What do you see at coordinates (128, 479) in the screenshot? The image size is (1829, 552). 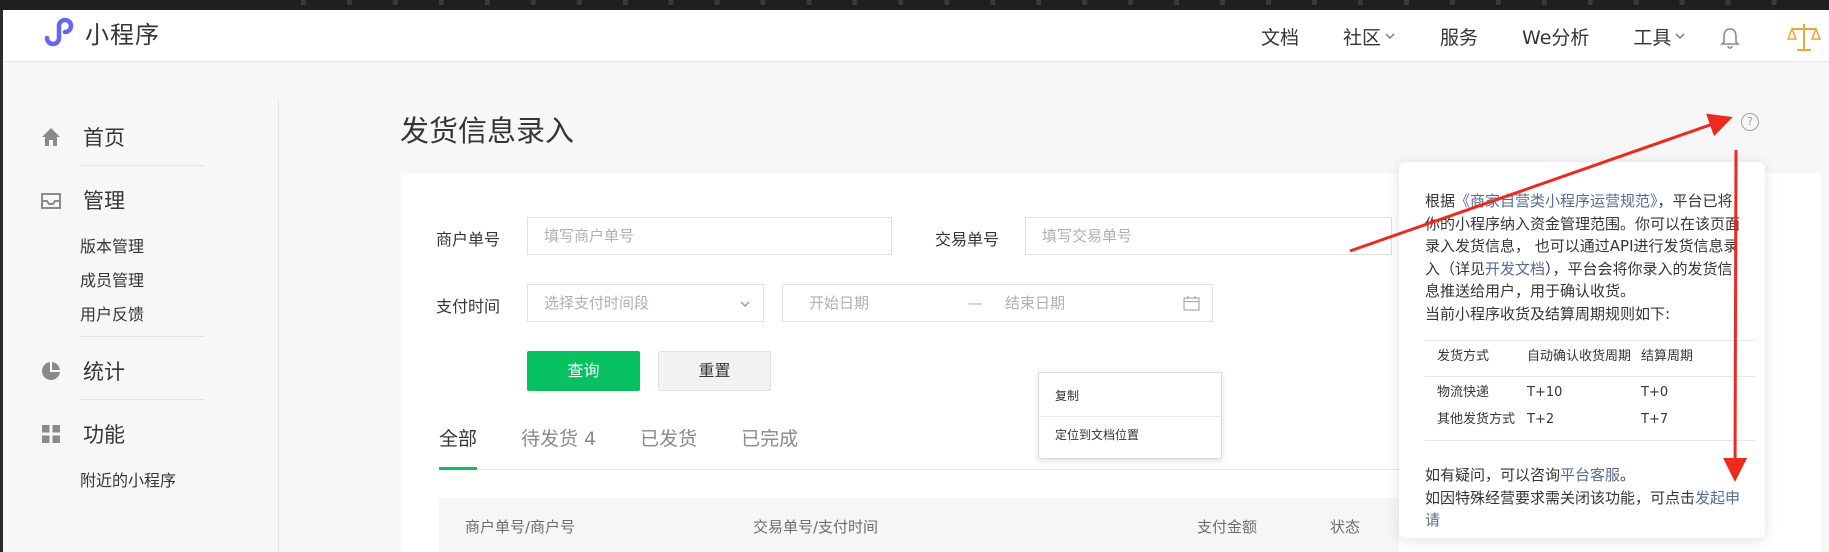 I see `sidebar-item-nearby: 附近的小程序` at bounding box center [128, 479].